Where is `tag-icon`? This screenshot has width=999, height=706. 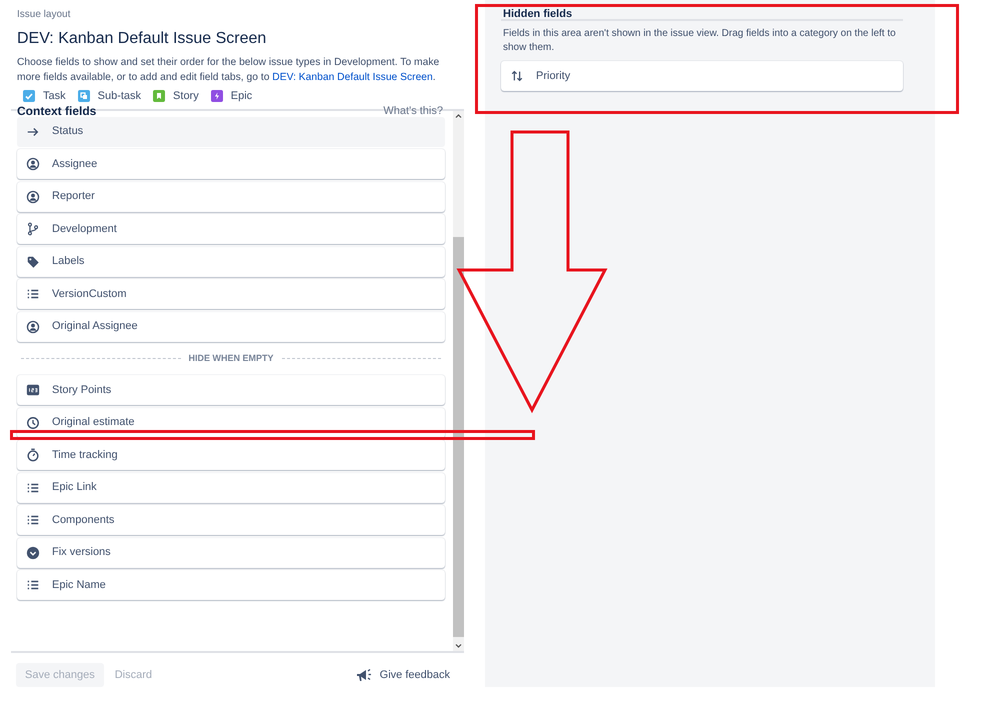
tag-icon is located at coordinates (33, 261).